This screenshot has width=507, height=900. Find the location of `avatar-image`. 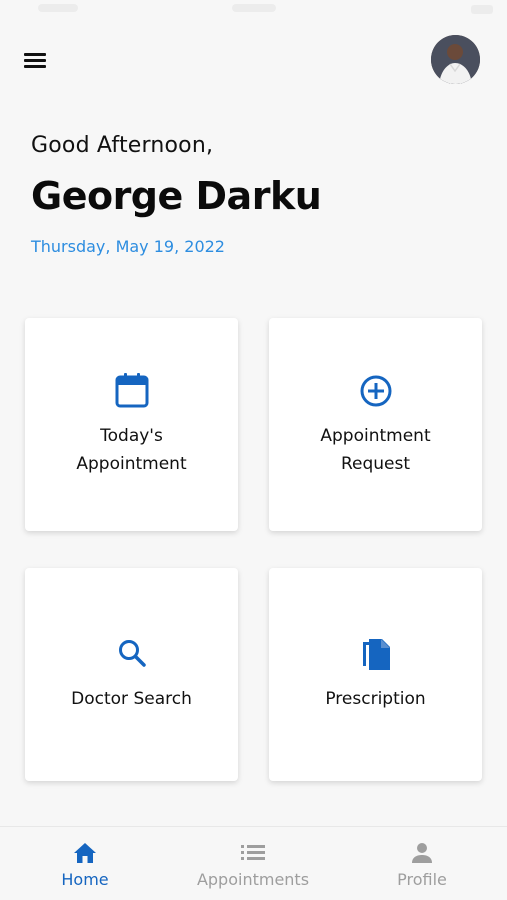

avatar-image is located at coordinates (455, 59).